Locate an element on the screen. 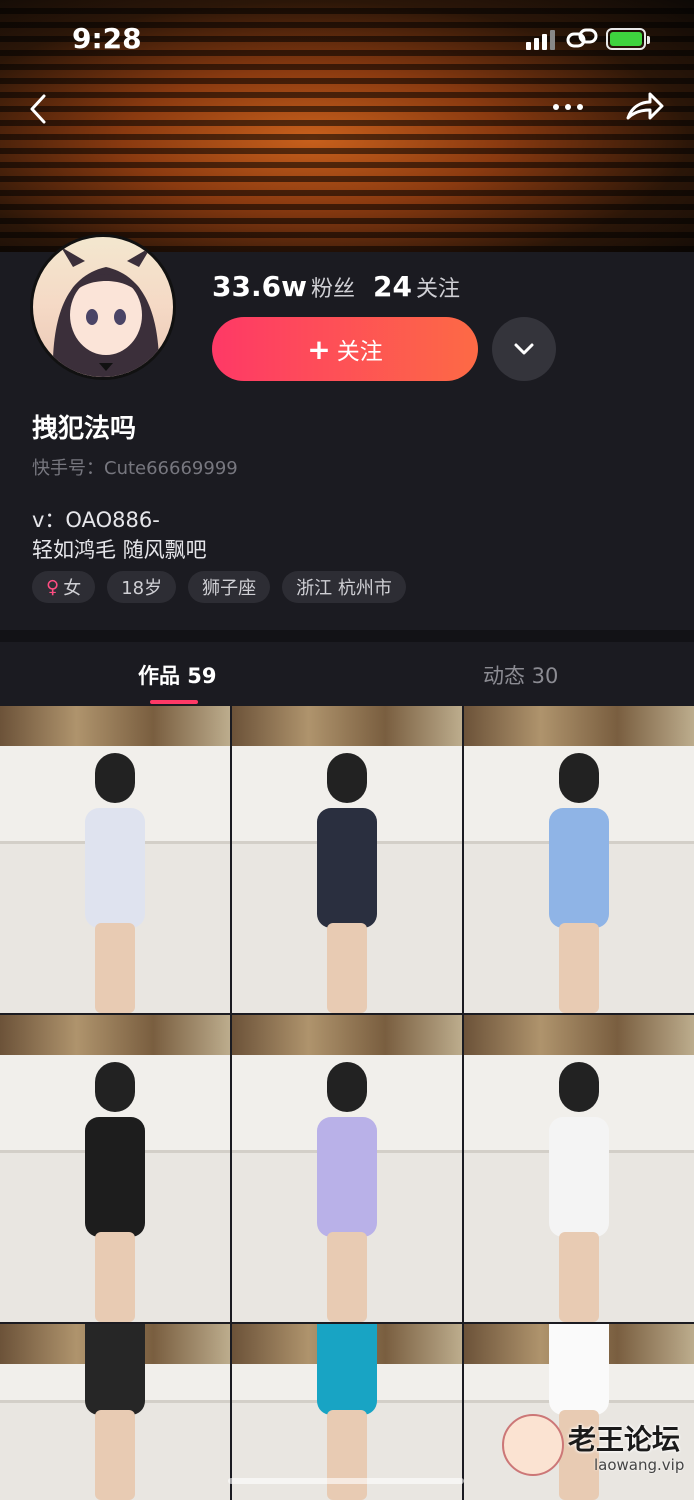 This screenshot has width=694, height=1500. follow-button: + 关注 is located at coordinates (345, 349).